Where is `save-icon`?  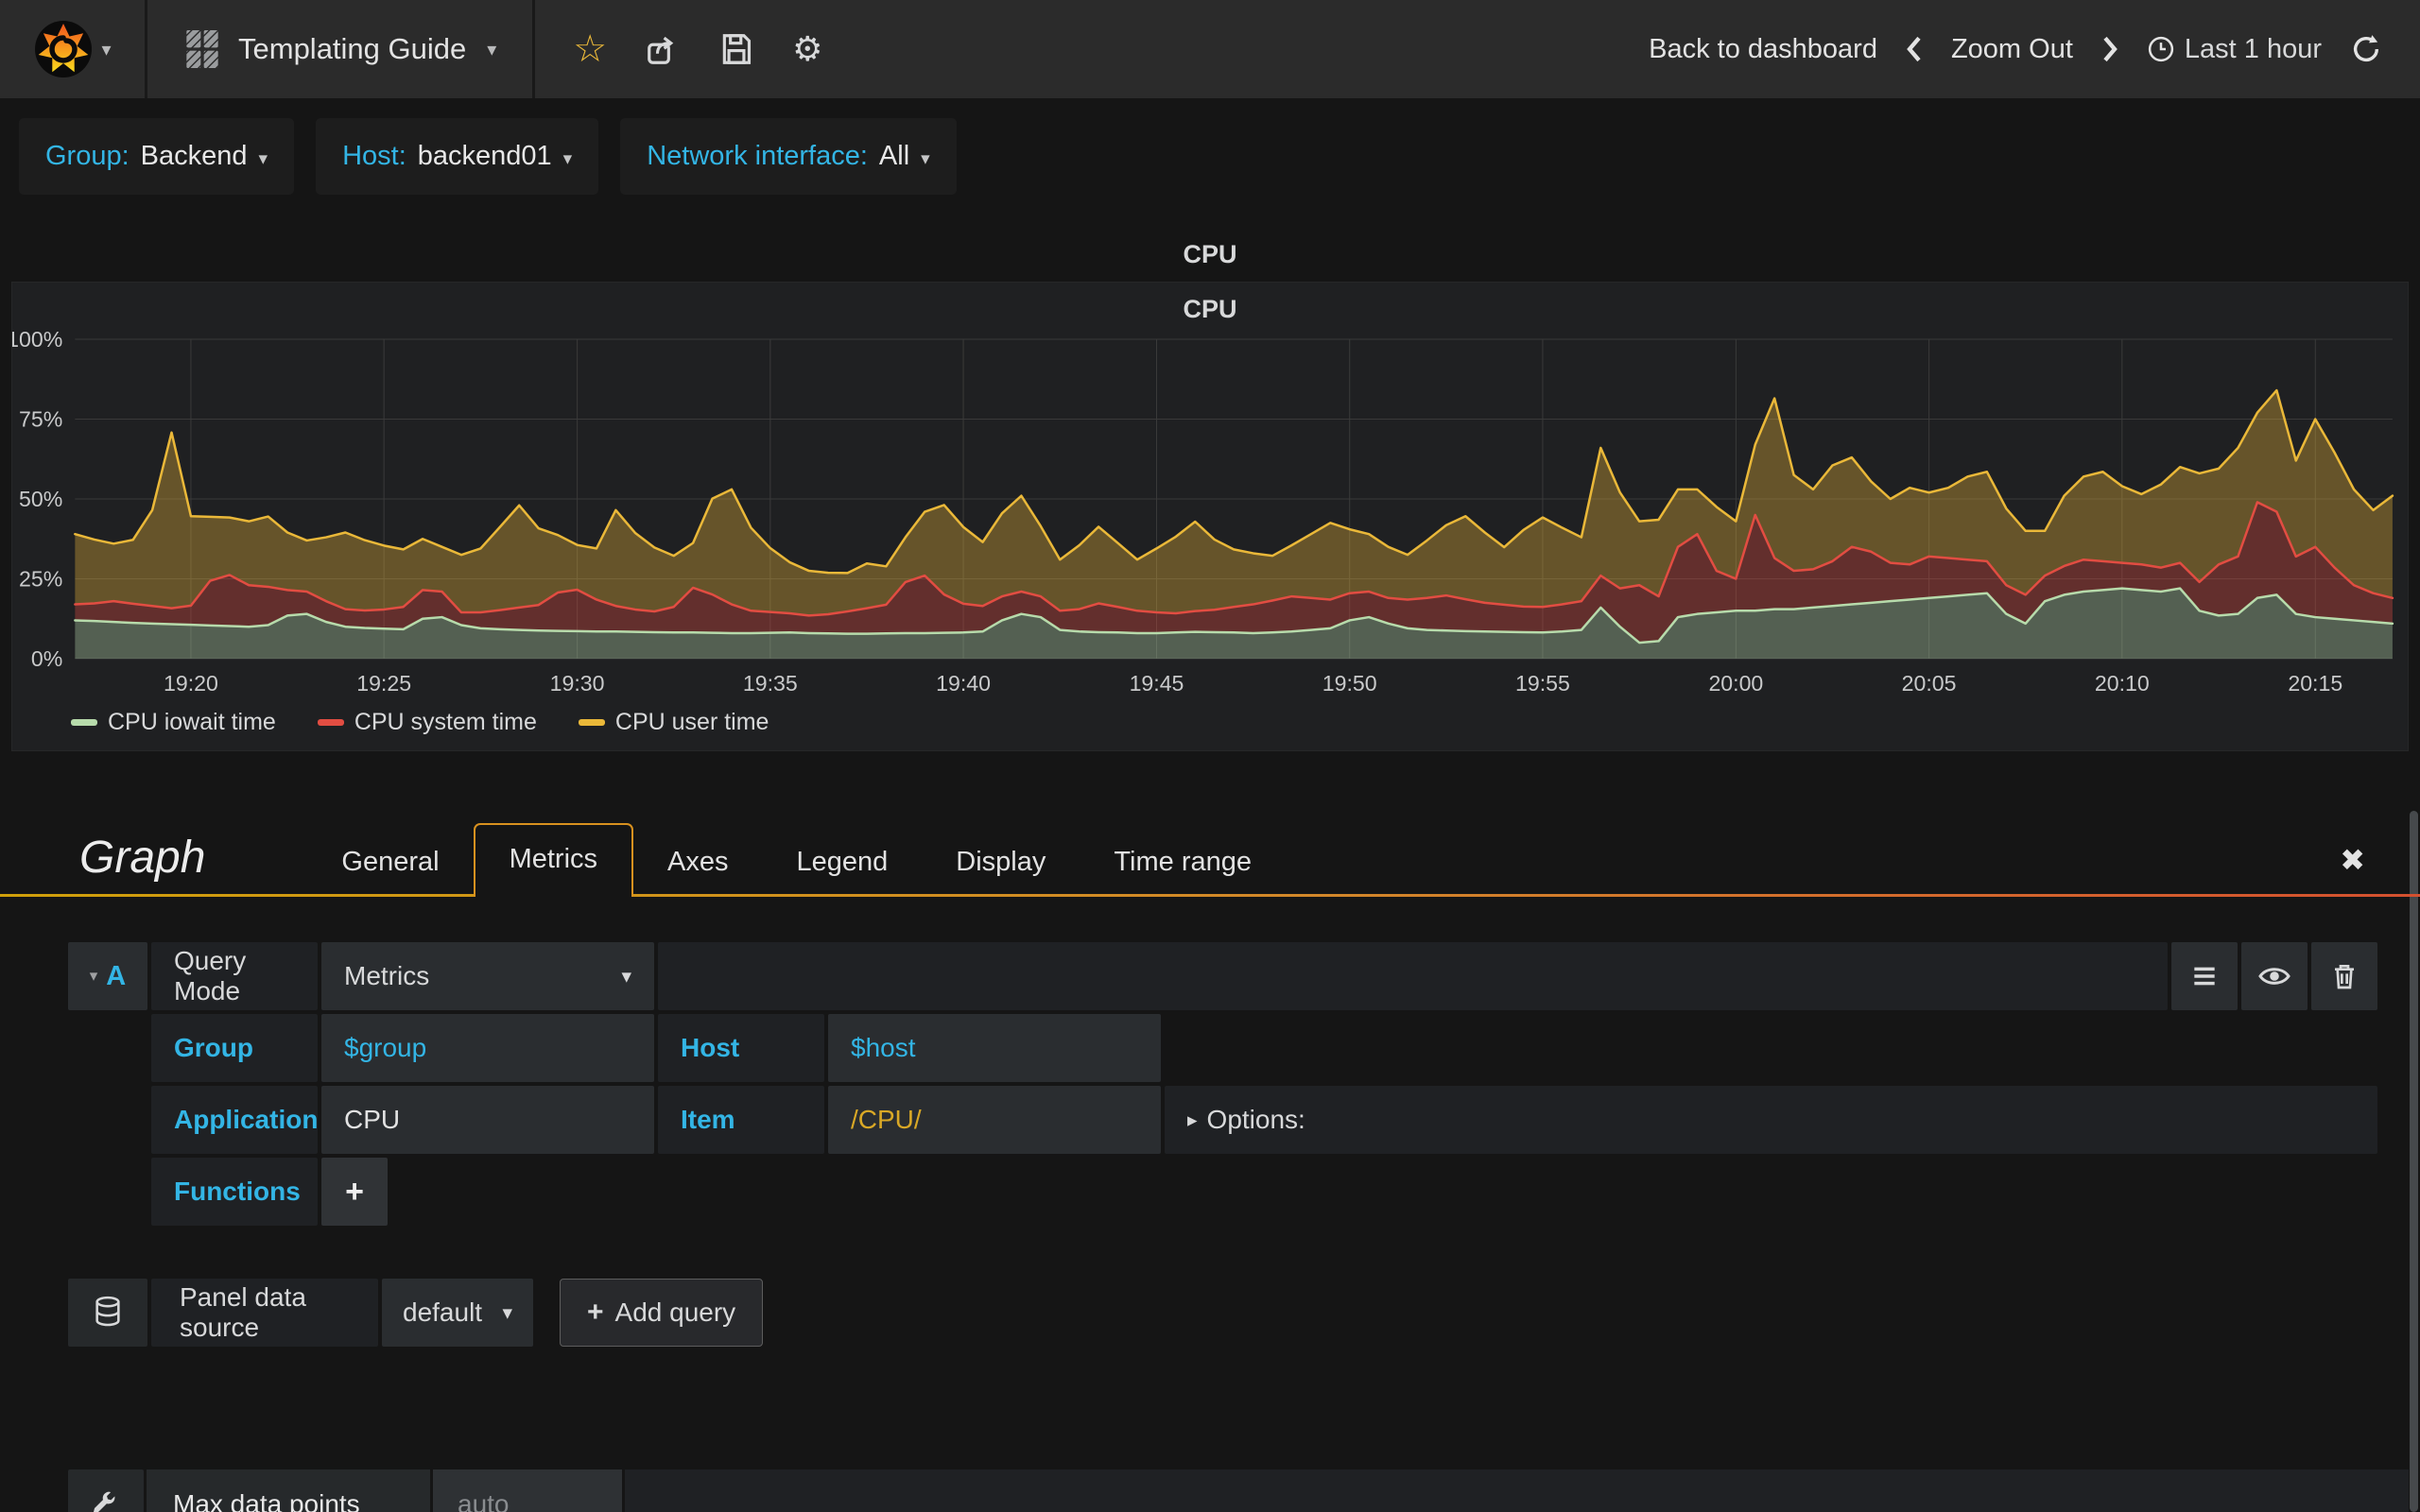 save-icon is located at coordinates (737, 49).